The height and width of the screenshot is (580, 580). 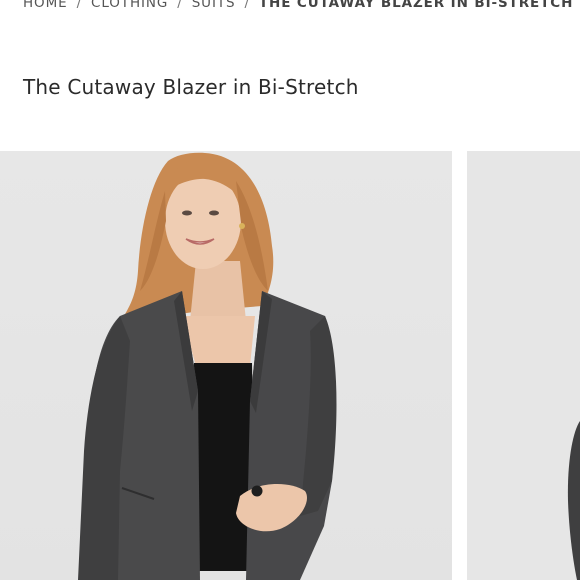 What do you see at coordinates (573, 500) in the screenshot?
I see `model-side-illustration` at bounding box center [573, 500].